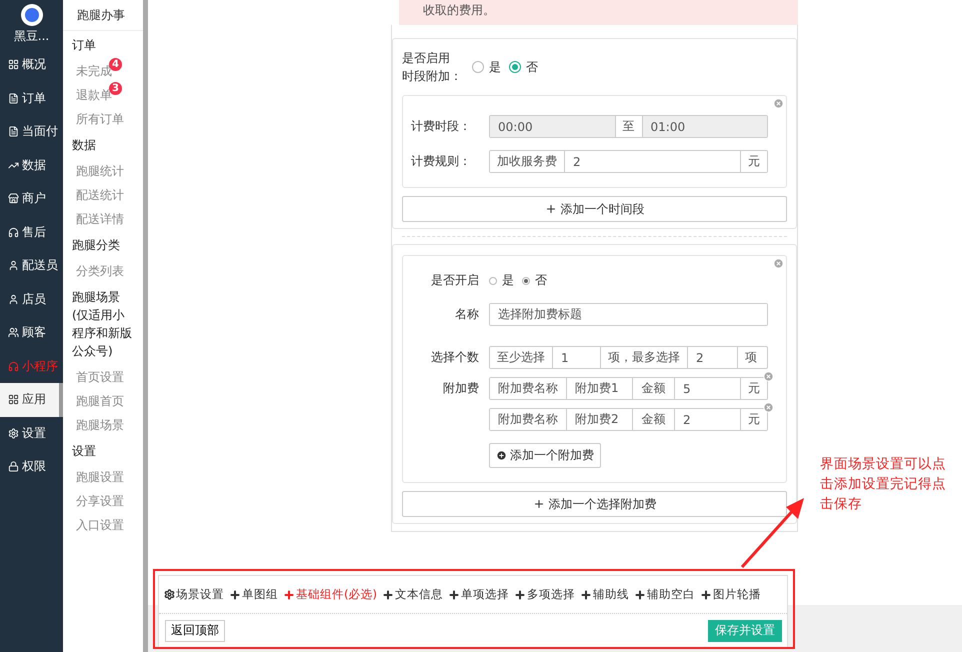  I want to click on submenu-item: 入口设置, so click(103, 525).